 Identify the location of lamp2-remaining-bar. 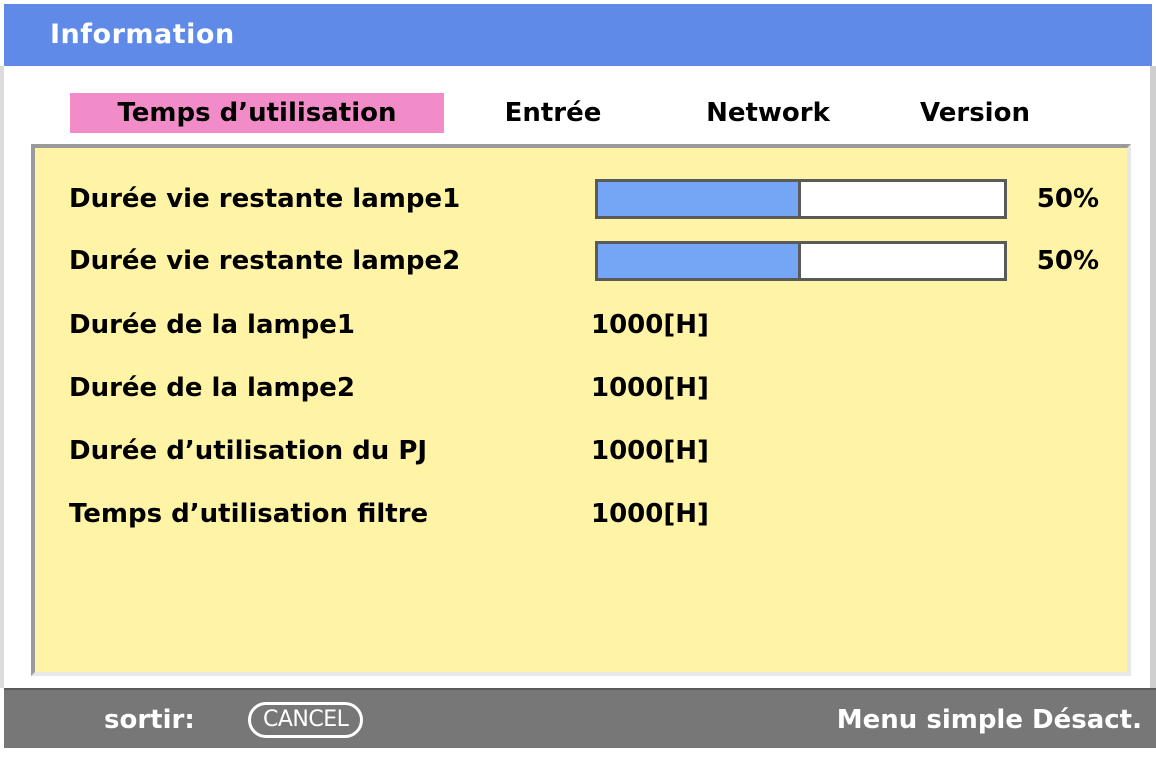
(801, 261).